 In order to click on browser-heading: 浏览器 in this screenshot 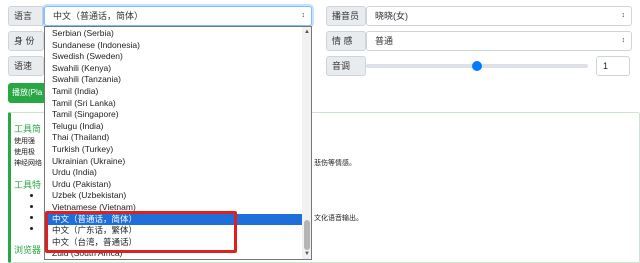, I will do `click(28, 250)`.